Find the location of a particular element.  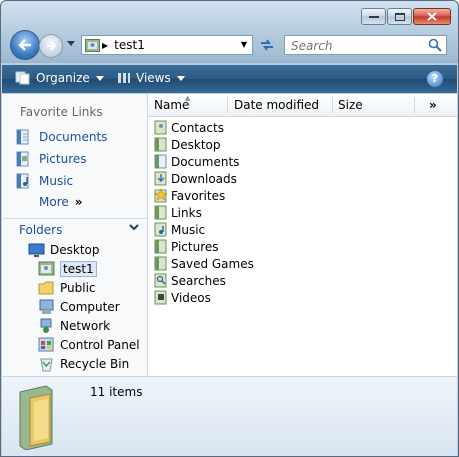

search-icon is located at coordinates (435, 45).